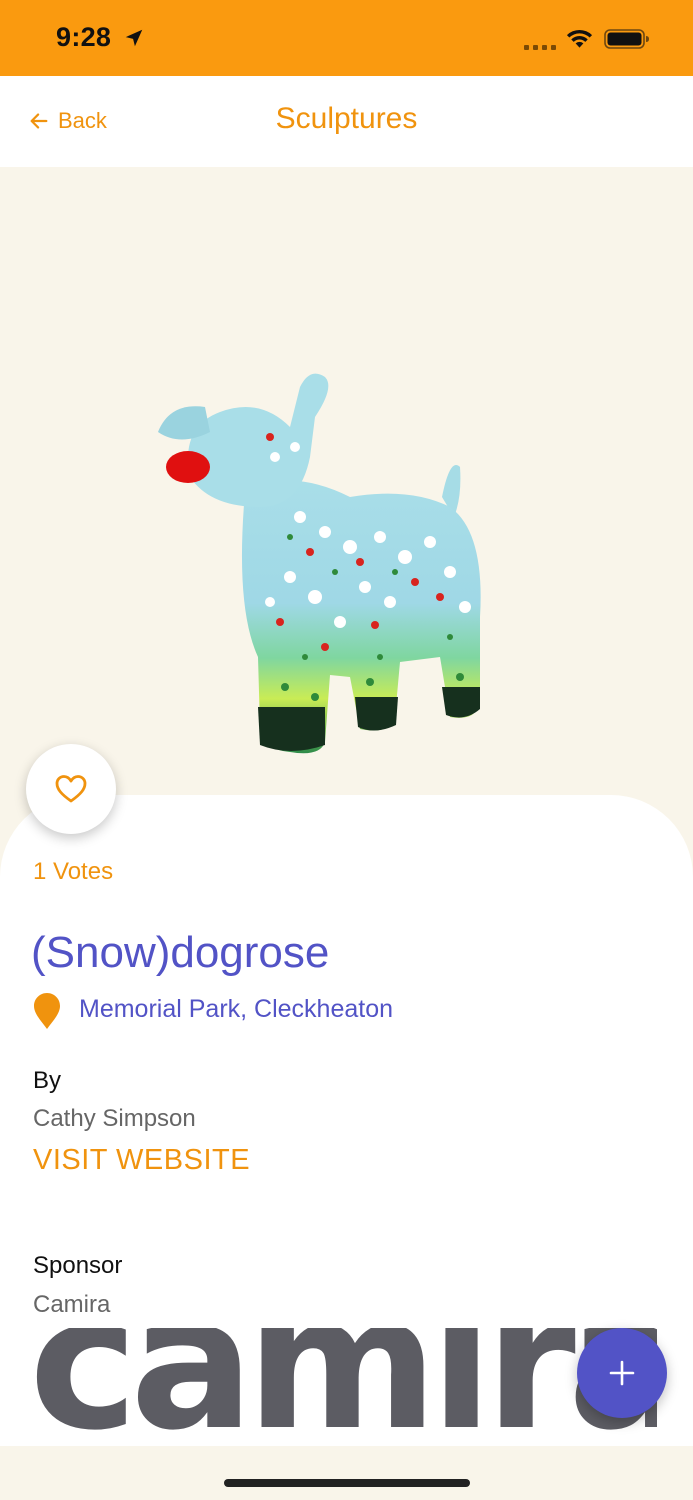  What do you see at coordinates (47, 1011) in the screenshot?
I see `map-pin-icon` at bounding box center [47, 1011].